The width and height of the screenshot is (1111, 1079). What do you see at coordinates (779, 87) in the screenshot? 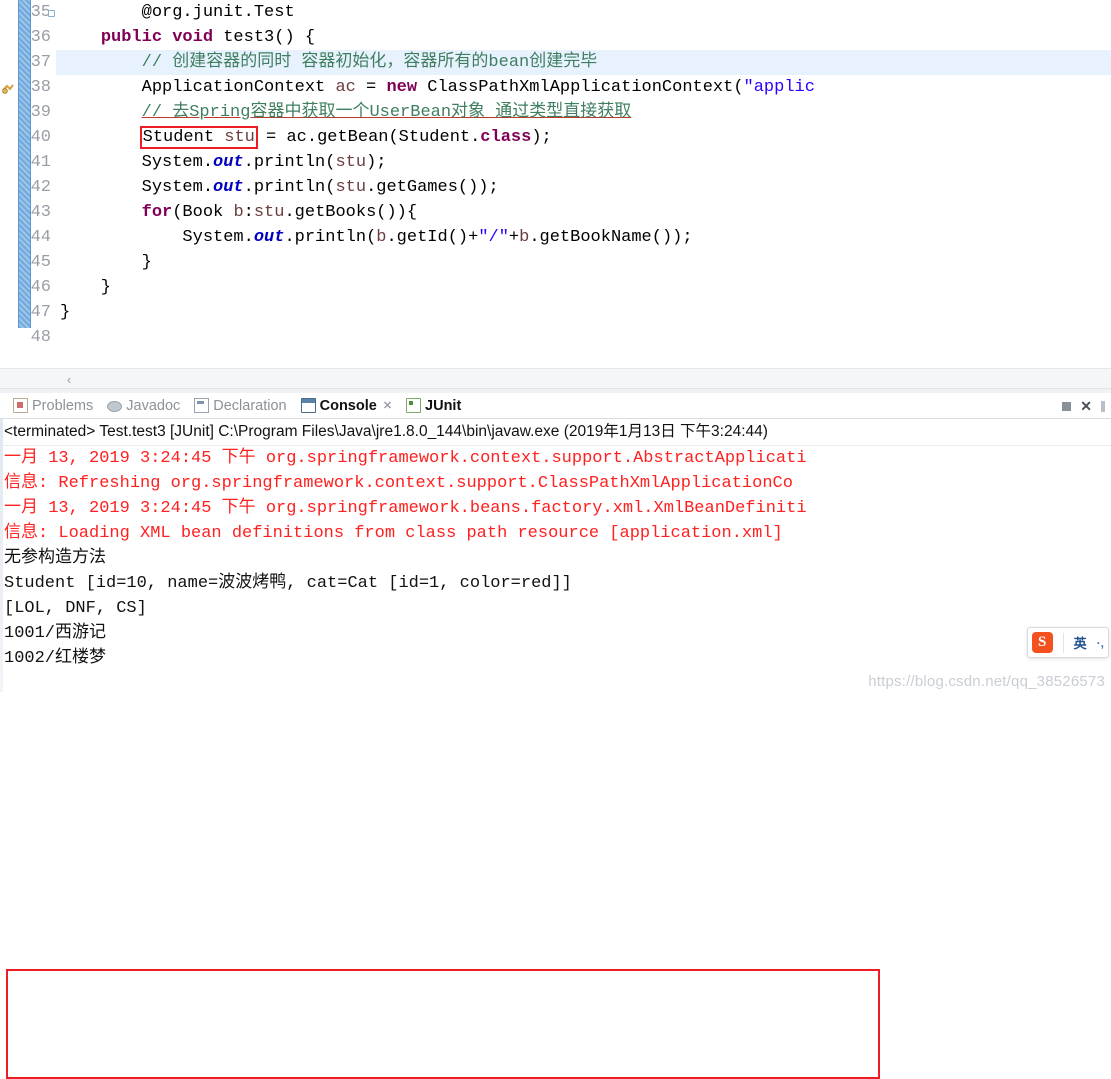
I see `code-token: "applic` at bounding box center [779, 87].